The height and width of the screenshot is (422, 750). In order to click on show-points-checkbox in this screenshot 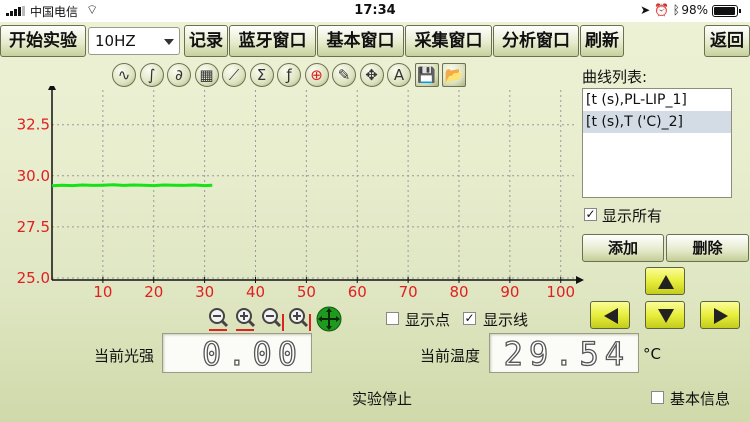, I will do `click(392, 318)`.